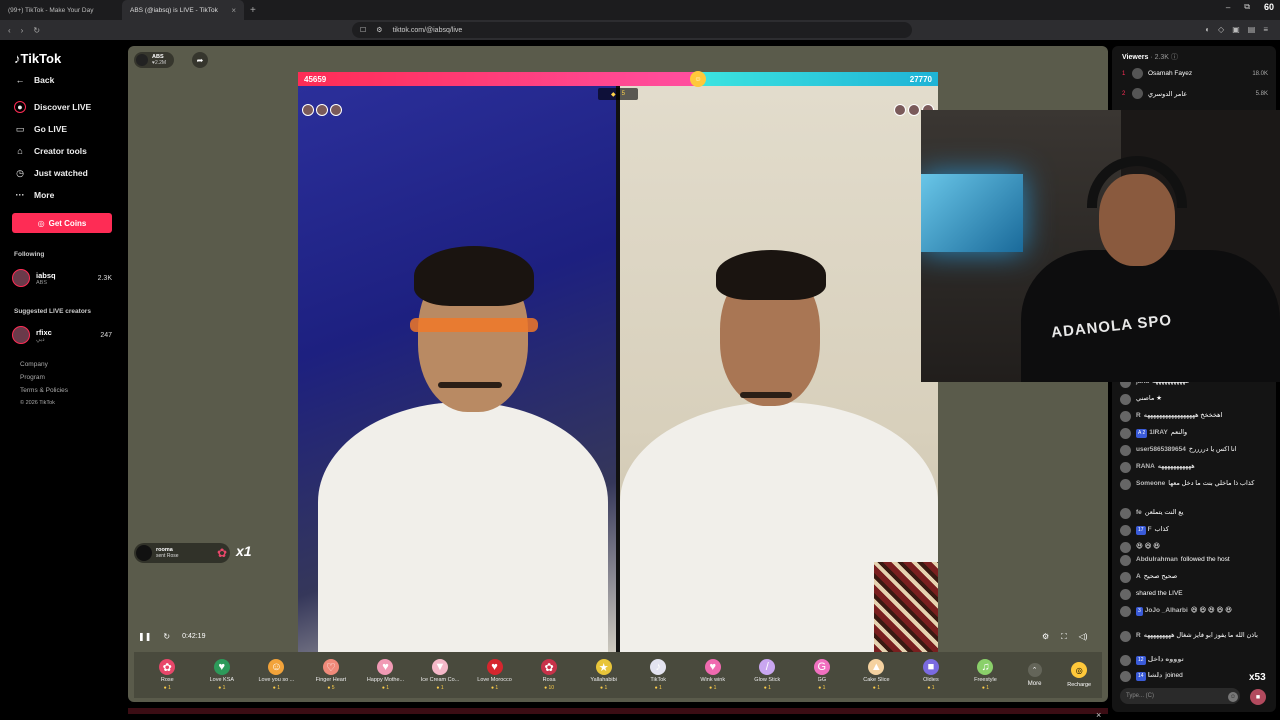  I want to click on chat-message: A صحيح صحيح, so click(1195, 577).